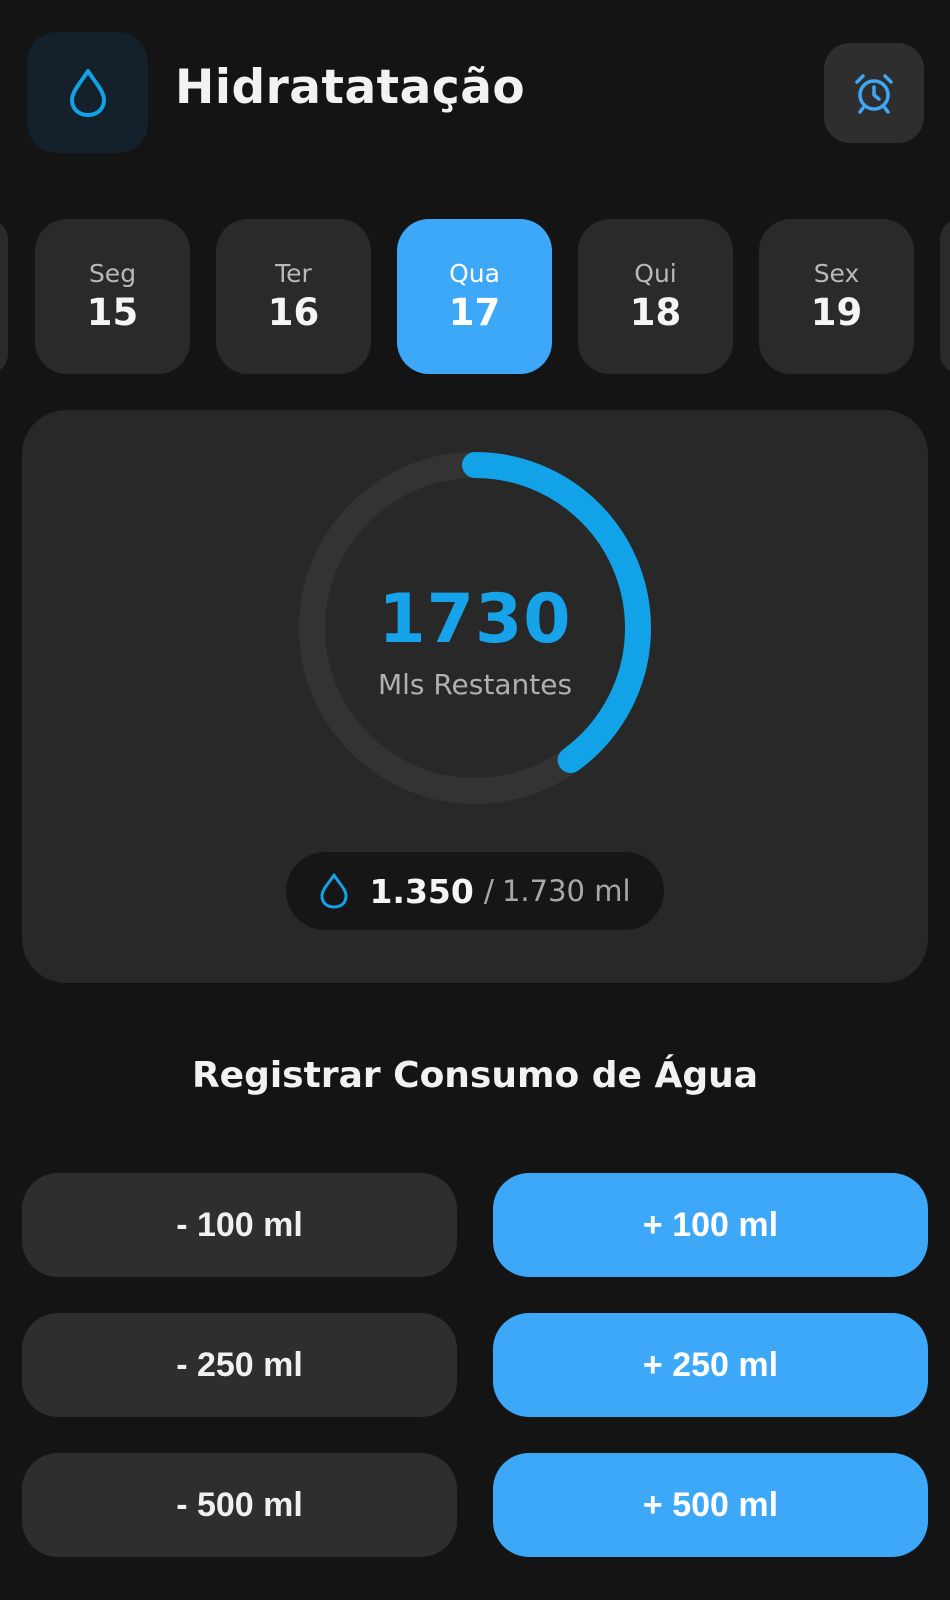 This screenshot has height=1600, width=950. What do you see at coordinates (475, 1075) in the screenshot?
I see `register-section-title: Registrar Consumo de Água` at bounding box center [475, 1075].